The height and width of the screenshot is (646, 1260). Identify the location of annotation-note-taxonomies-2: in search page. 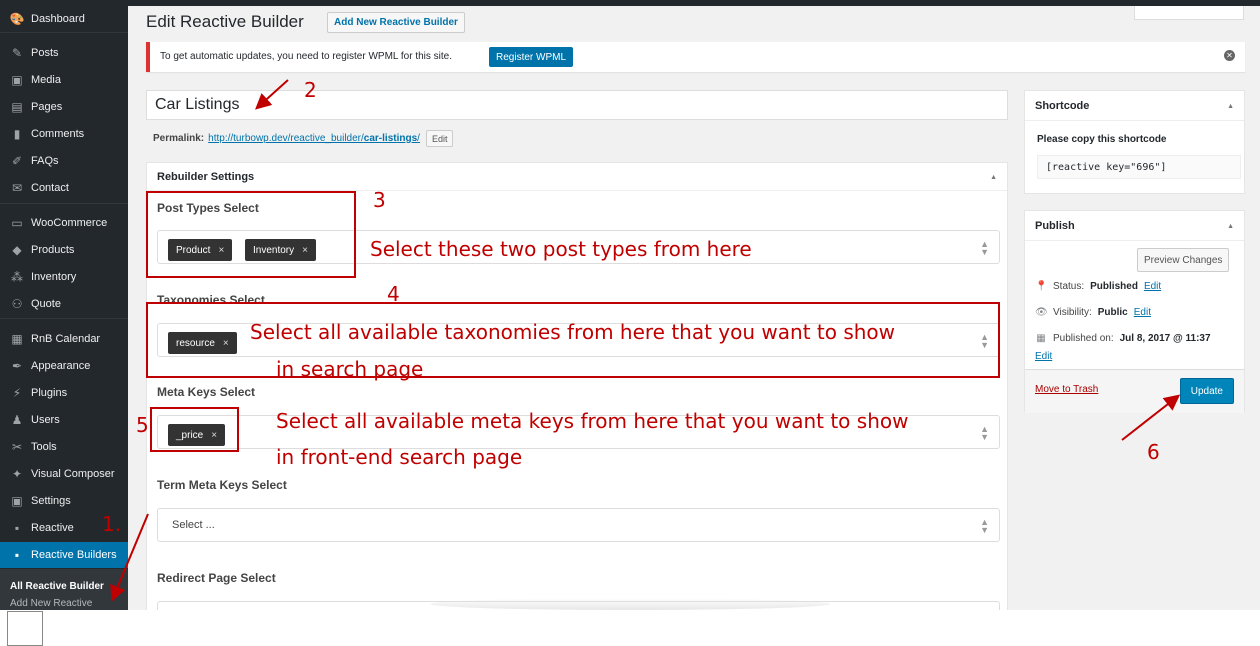
(350, 369).